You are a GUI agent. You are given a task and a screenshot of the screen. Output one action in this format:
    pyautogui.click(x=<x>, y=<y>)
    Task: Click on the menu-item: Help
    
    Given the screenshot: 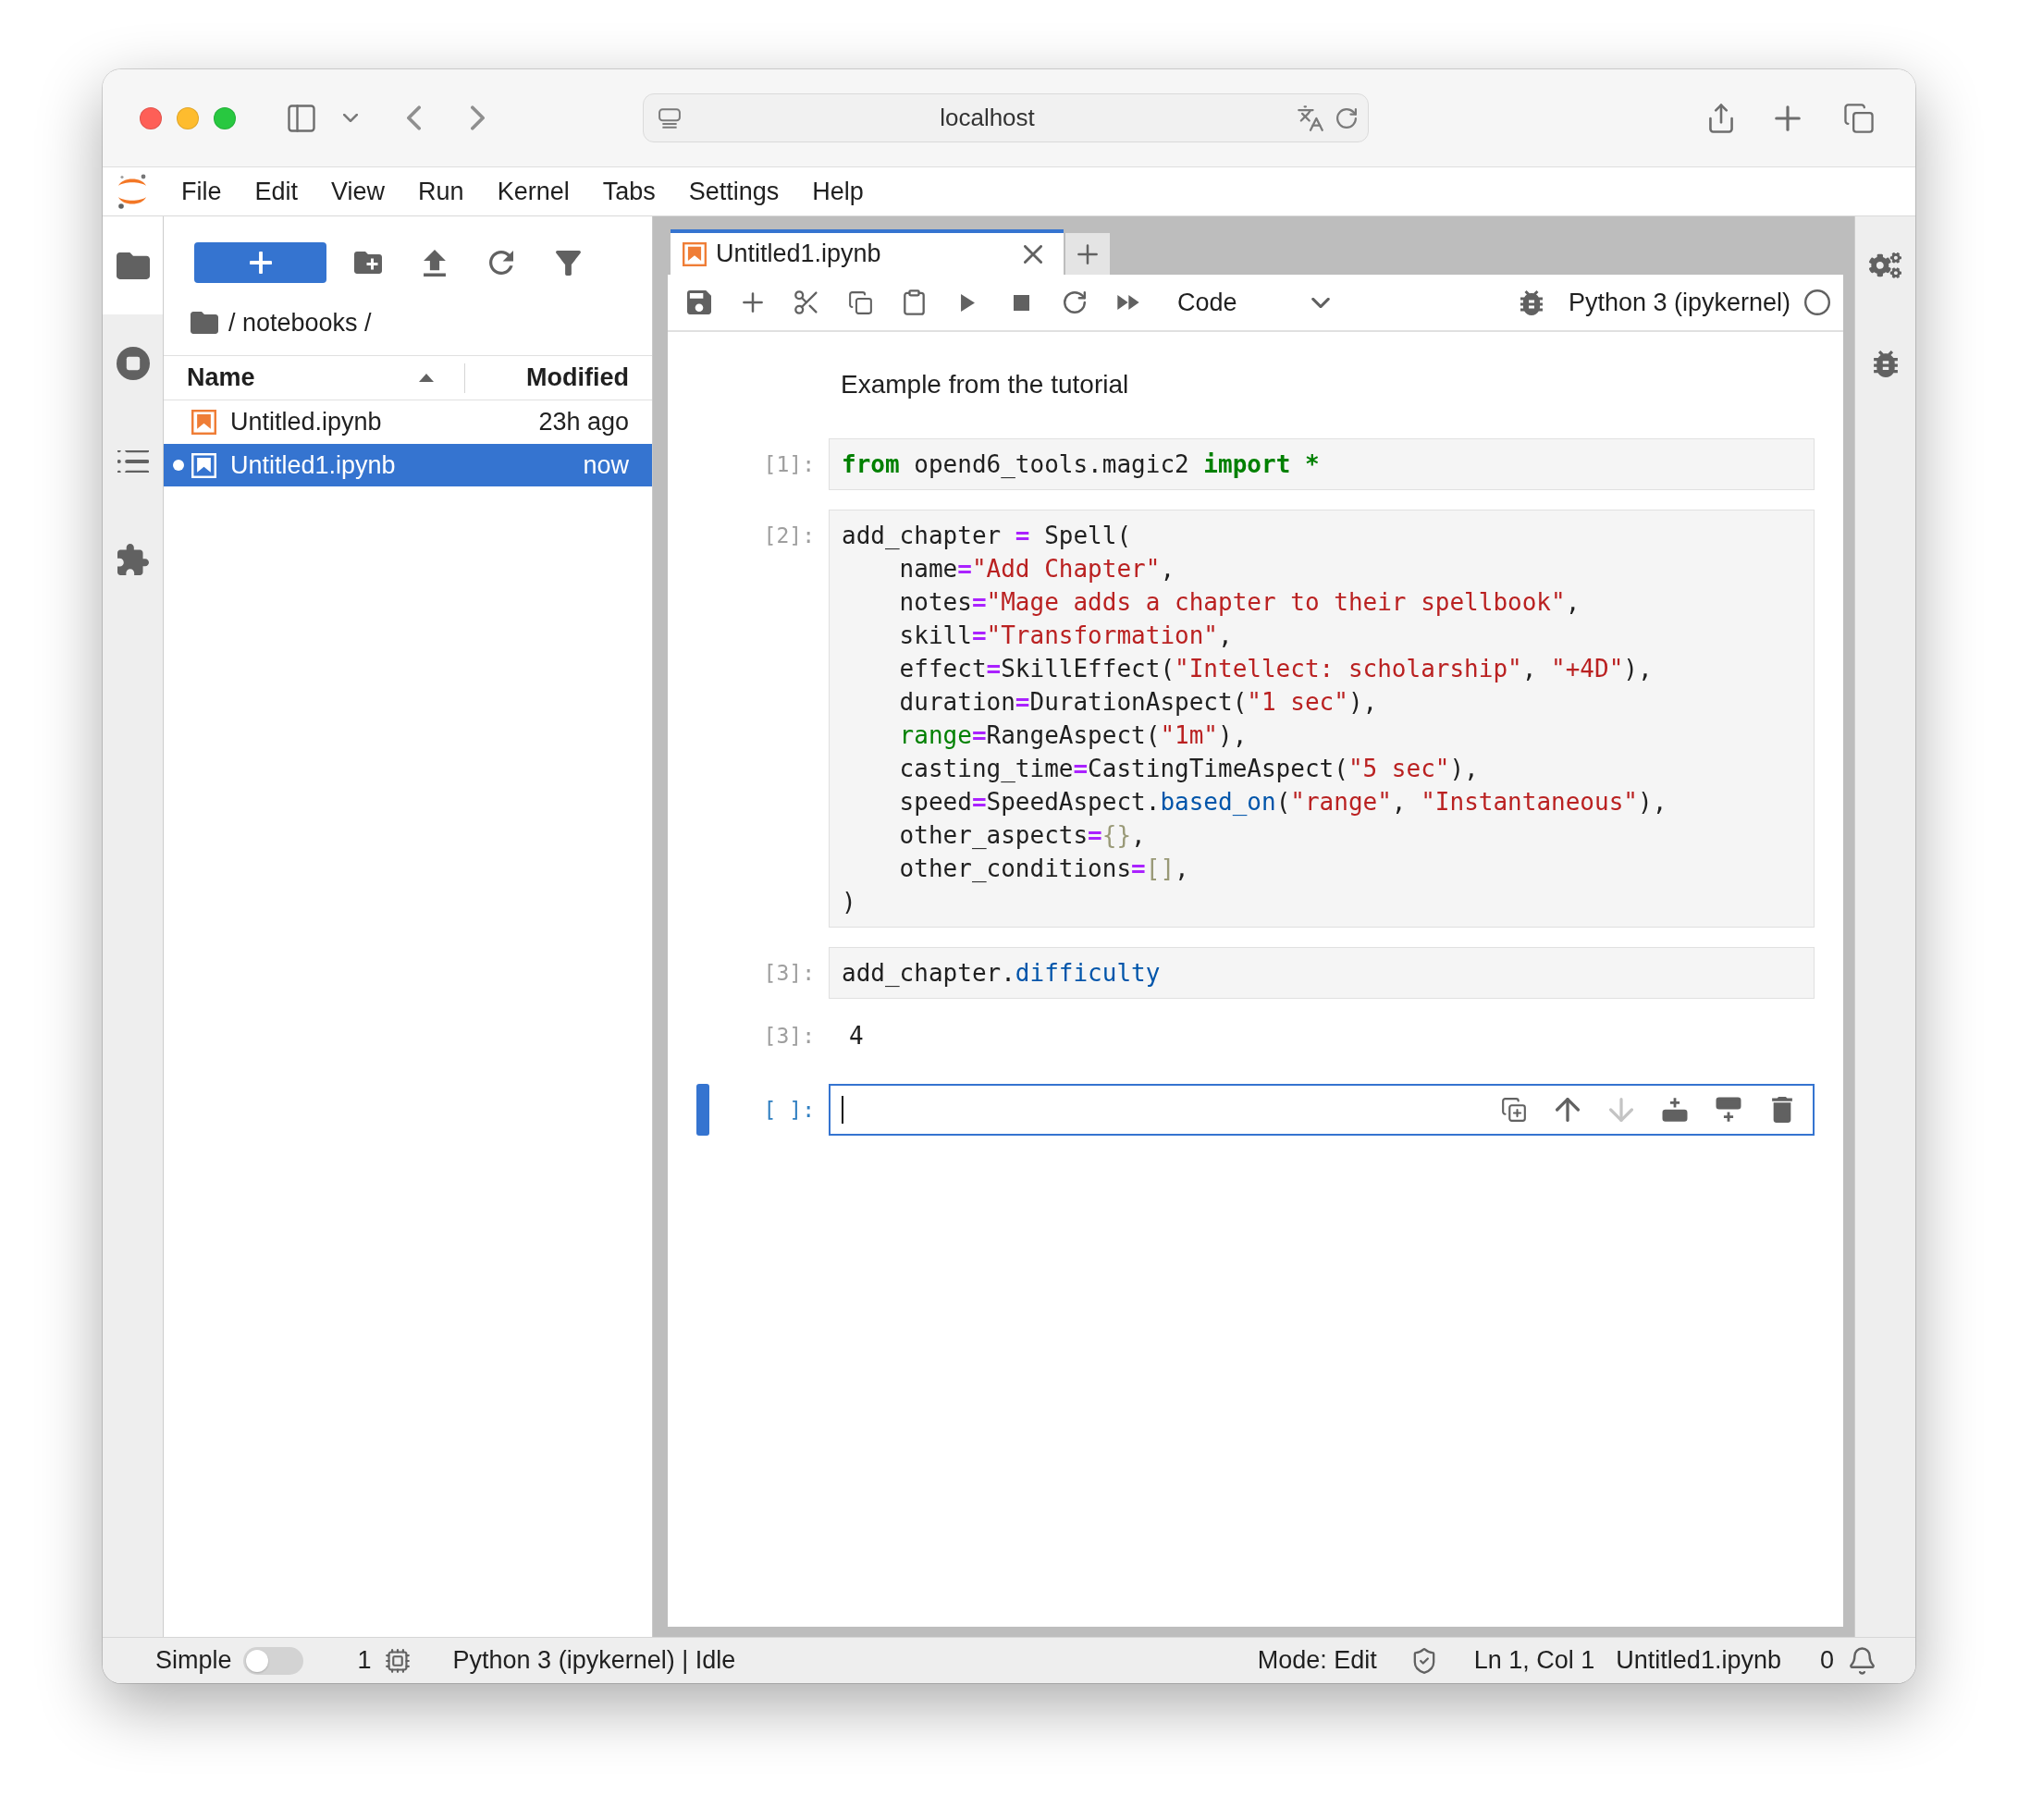 What is the action you would take?
    pyautogui.click(x=837, y=191)
    